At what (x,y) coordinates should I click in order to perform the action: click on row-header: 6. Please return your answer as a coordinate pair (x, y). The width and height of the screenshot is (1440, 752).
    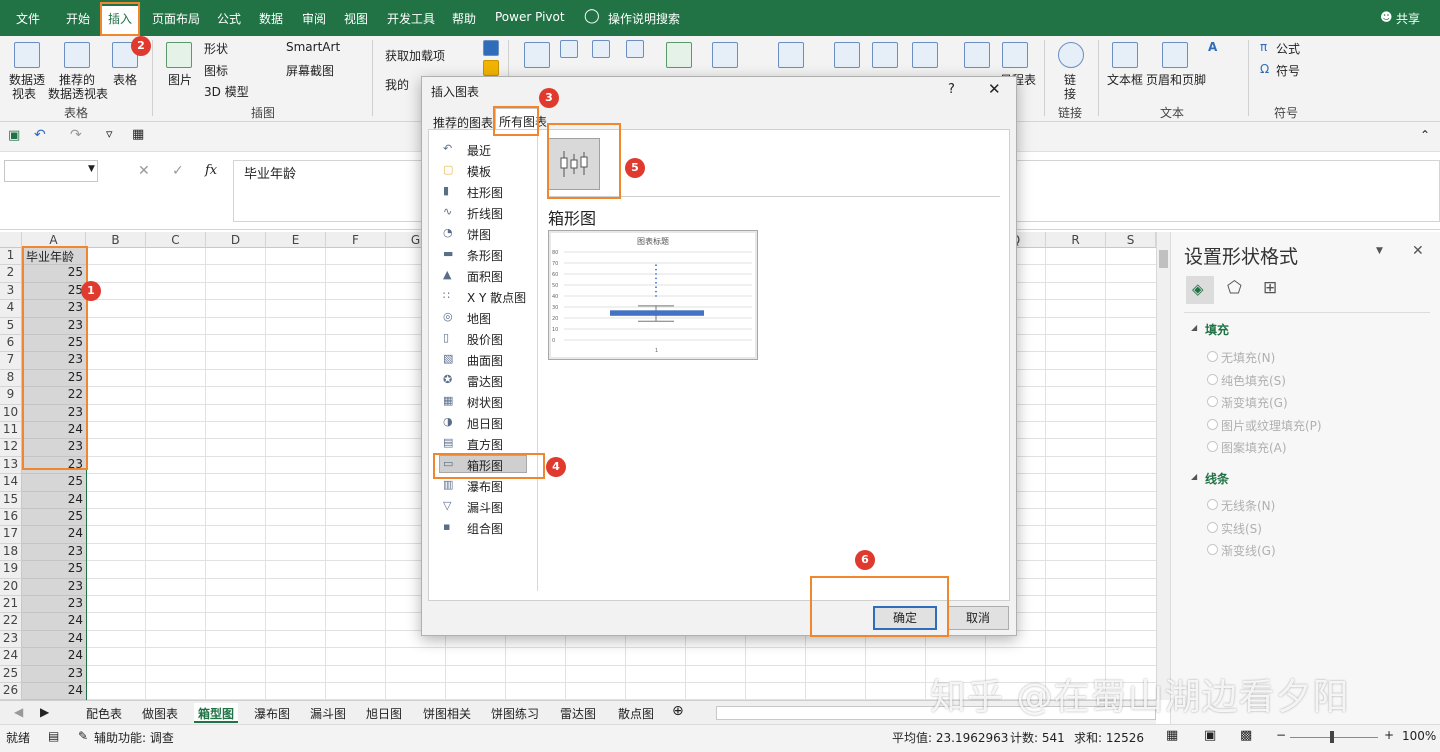
    Looking at the image, I should click on (11, 344).